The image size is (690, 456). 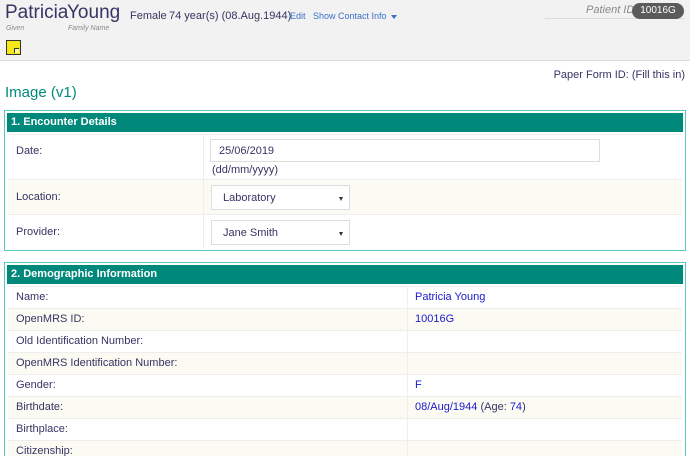 I want to click on provider-selected-value: Jane Smith, so click(x=251, y=233).